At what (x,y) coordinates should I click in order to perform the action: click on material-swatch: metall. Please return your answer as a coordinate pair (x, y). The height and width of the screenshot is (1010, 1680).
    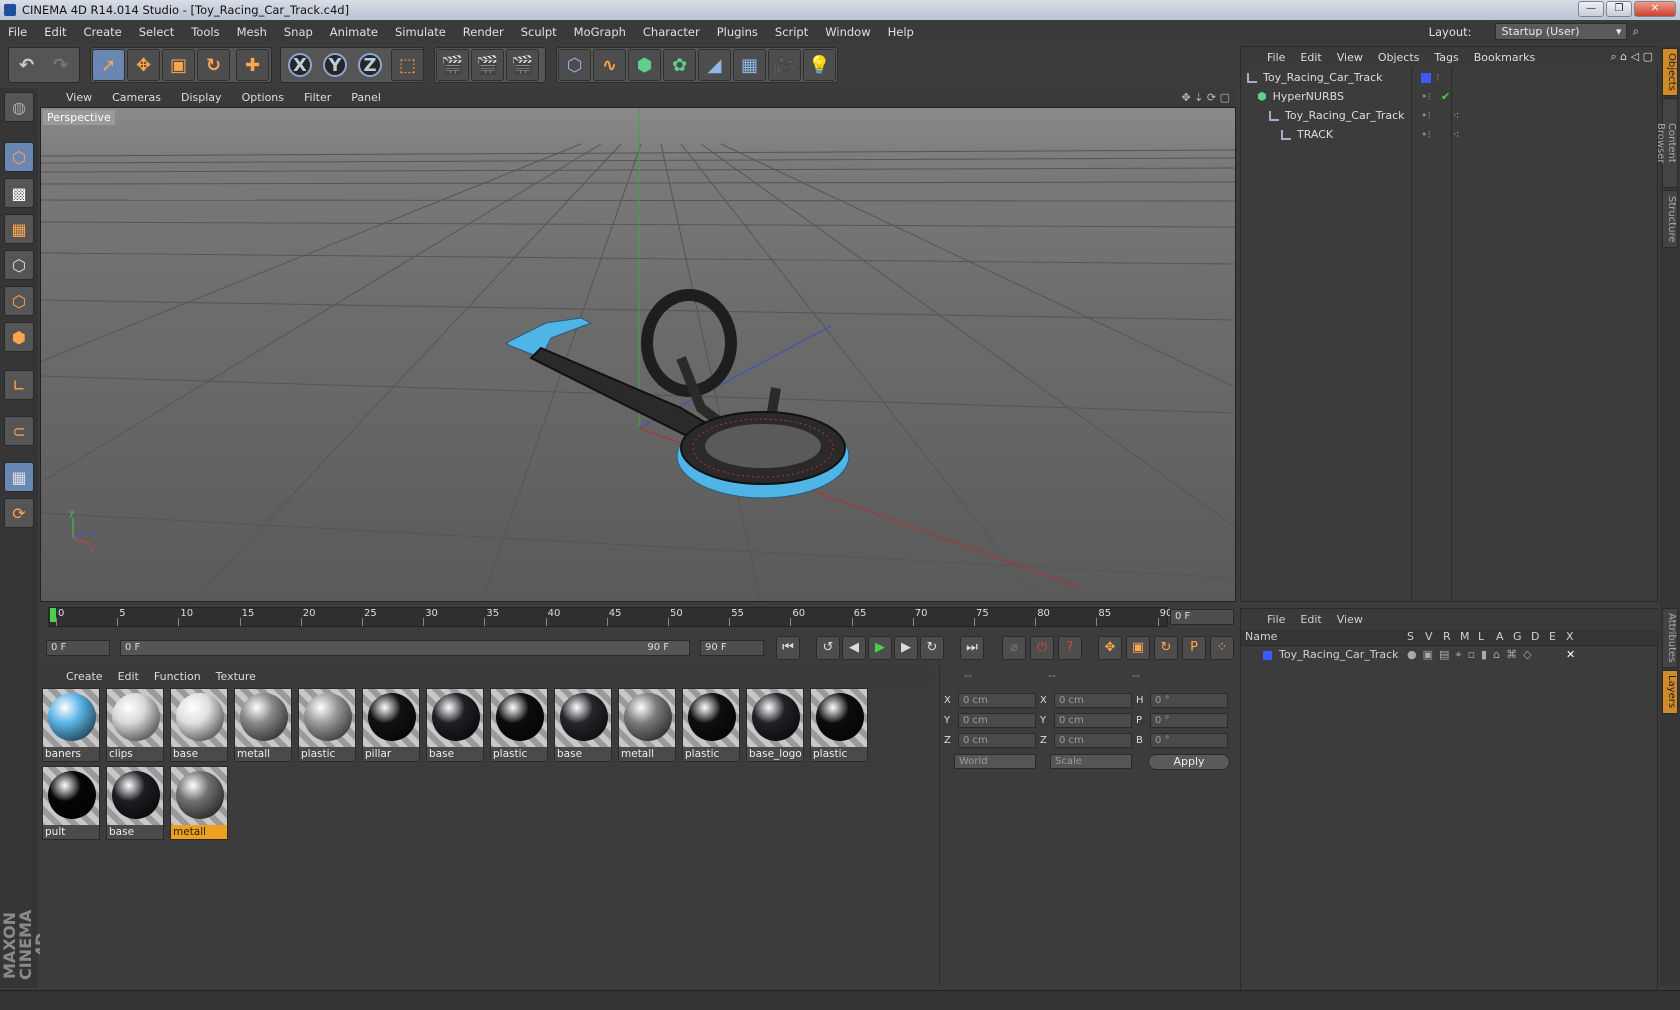
    Looking at the image, I should click on (263, 725).